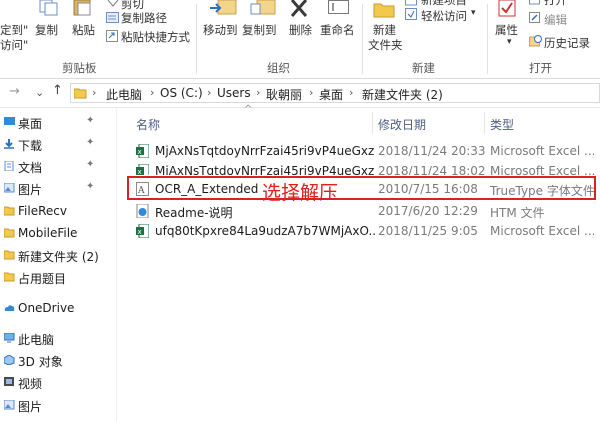  Describe the element at coordinates (58, 255) in the screenshot. I see `nav-item-new-folder-2: 新建文件夹 (2)` at that location.